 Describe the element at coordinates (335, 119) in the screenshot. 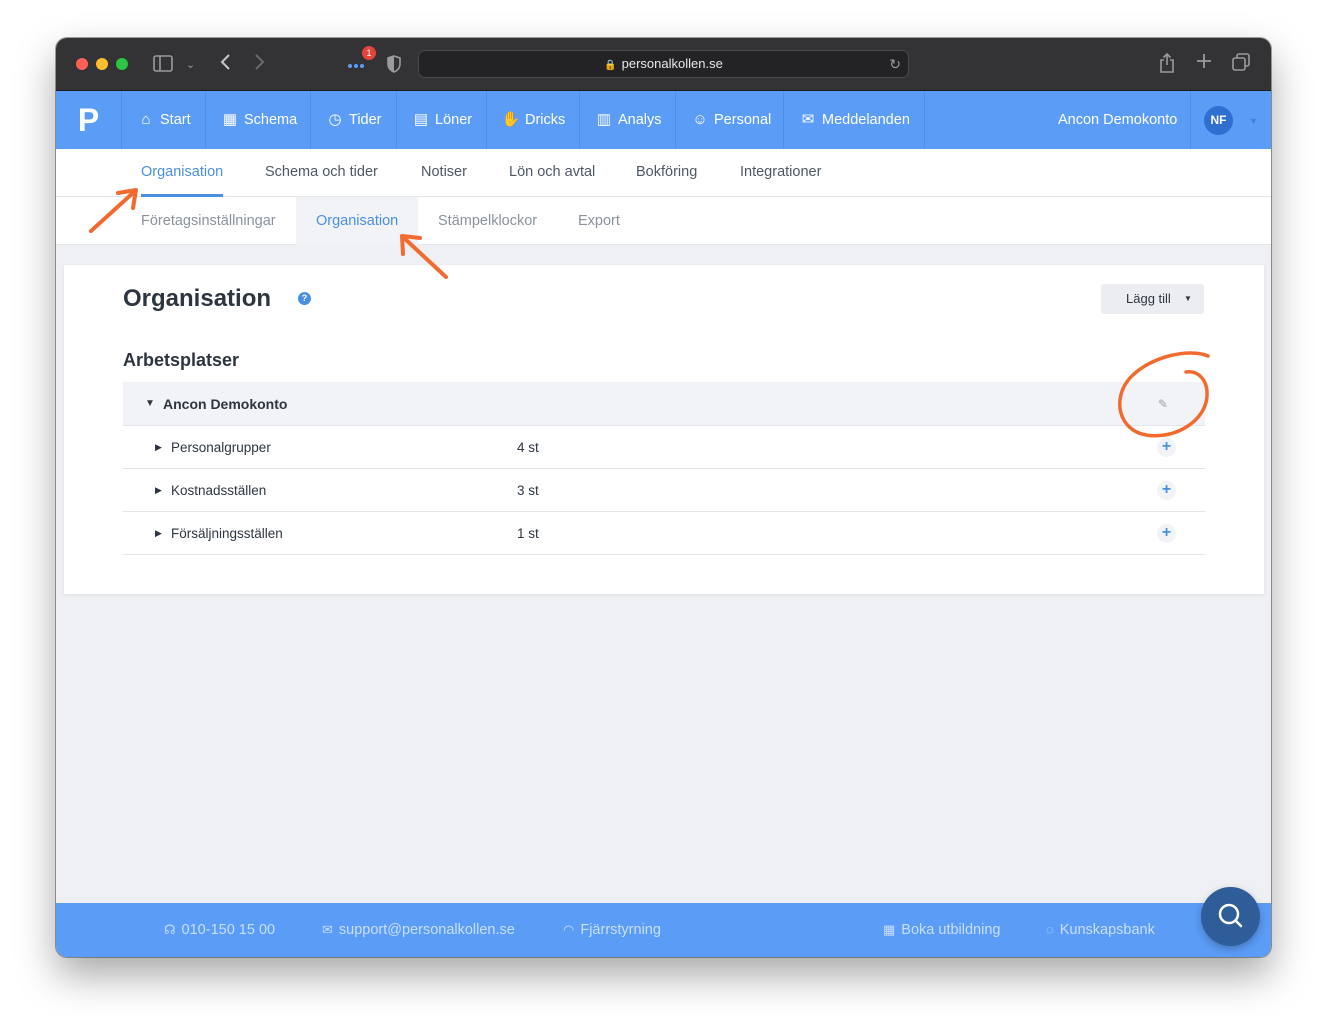

I see `clock-icon: ◷` at that location.